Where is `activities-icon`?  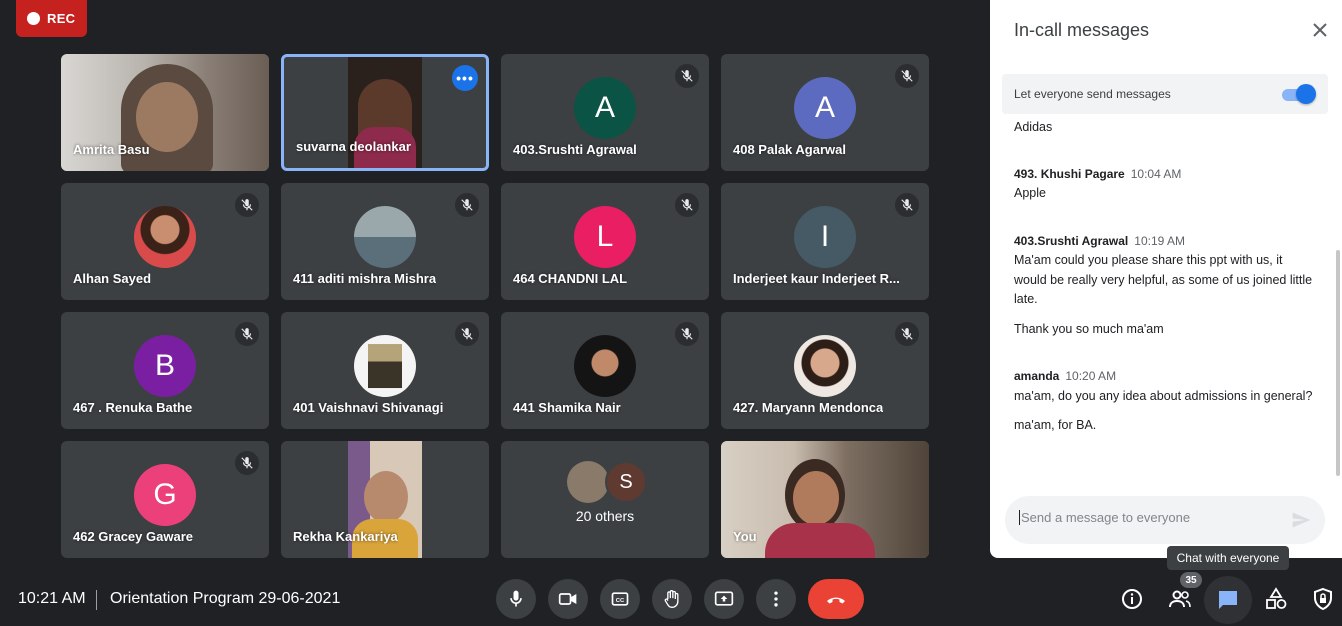
activities-icon is located at coordinates (1276, 598).